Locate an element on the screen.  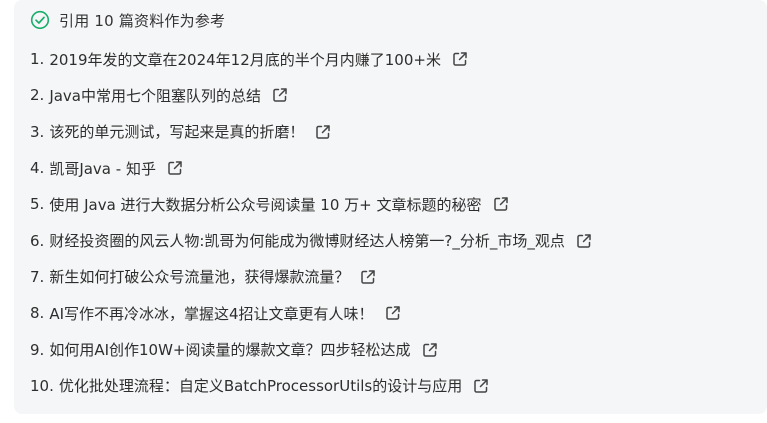
reference-number: 4. is located at coordinates (37, 168).